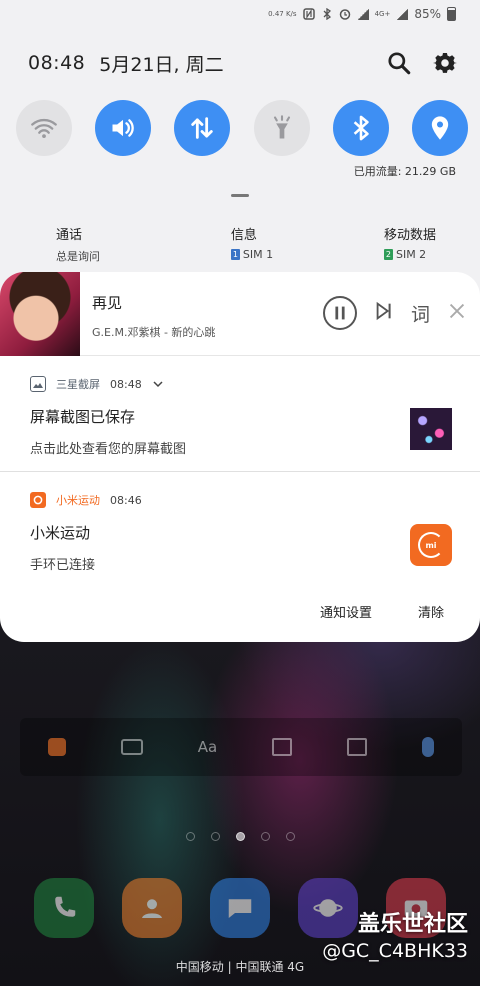  What do you see at coordinates (282, 13) in the screenshot?
I see `net-speed: 0.47 K/s` at bounding box center [282, 13].